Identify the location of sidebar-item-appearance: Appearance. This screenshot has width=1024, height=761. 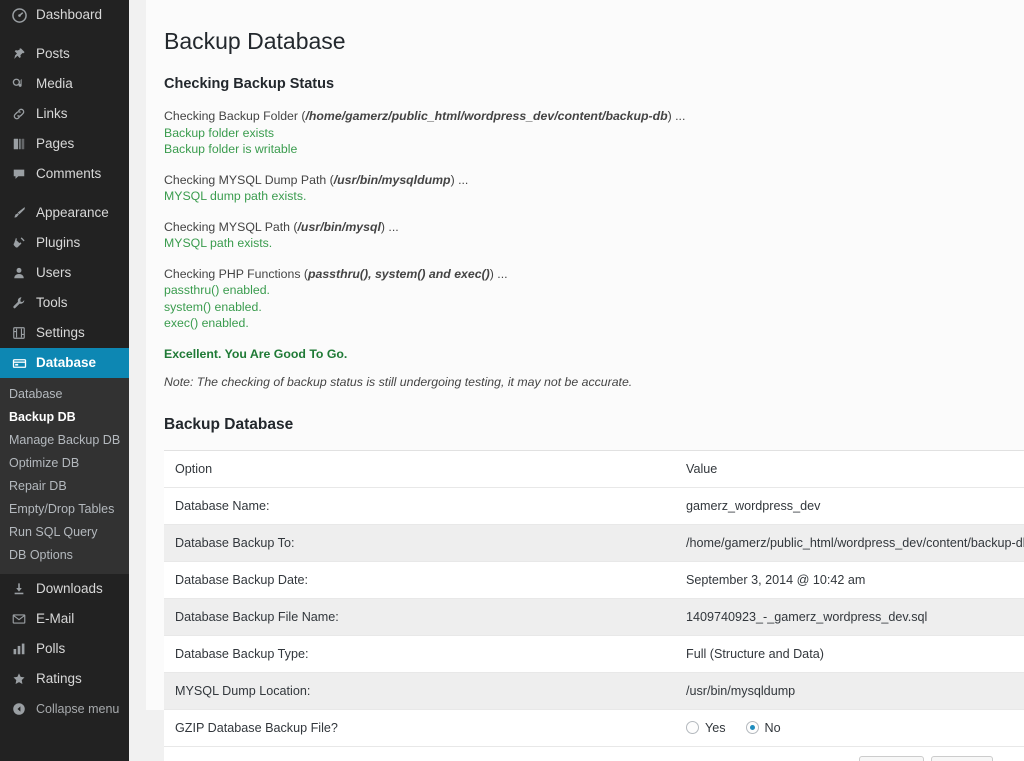
(64, 213).